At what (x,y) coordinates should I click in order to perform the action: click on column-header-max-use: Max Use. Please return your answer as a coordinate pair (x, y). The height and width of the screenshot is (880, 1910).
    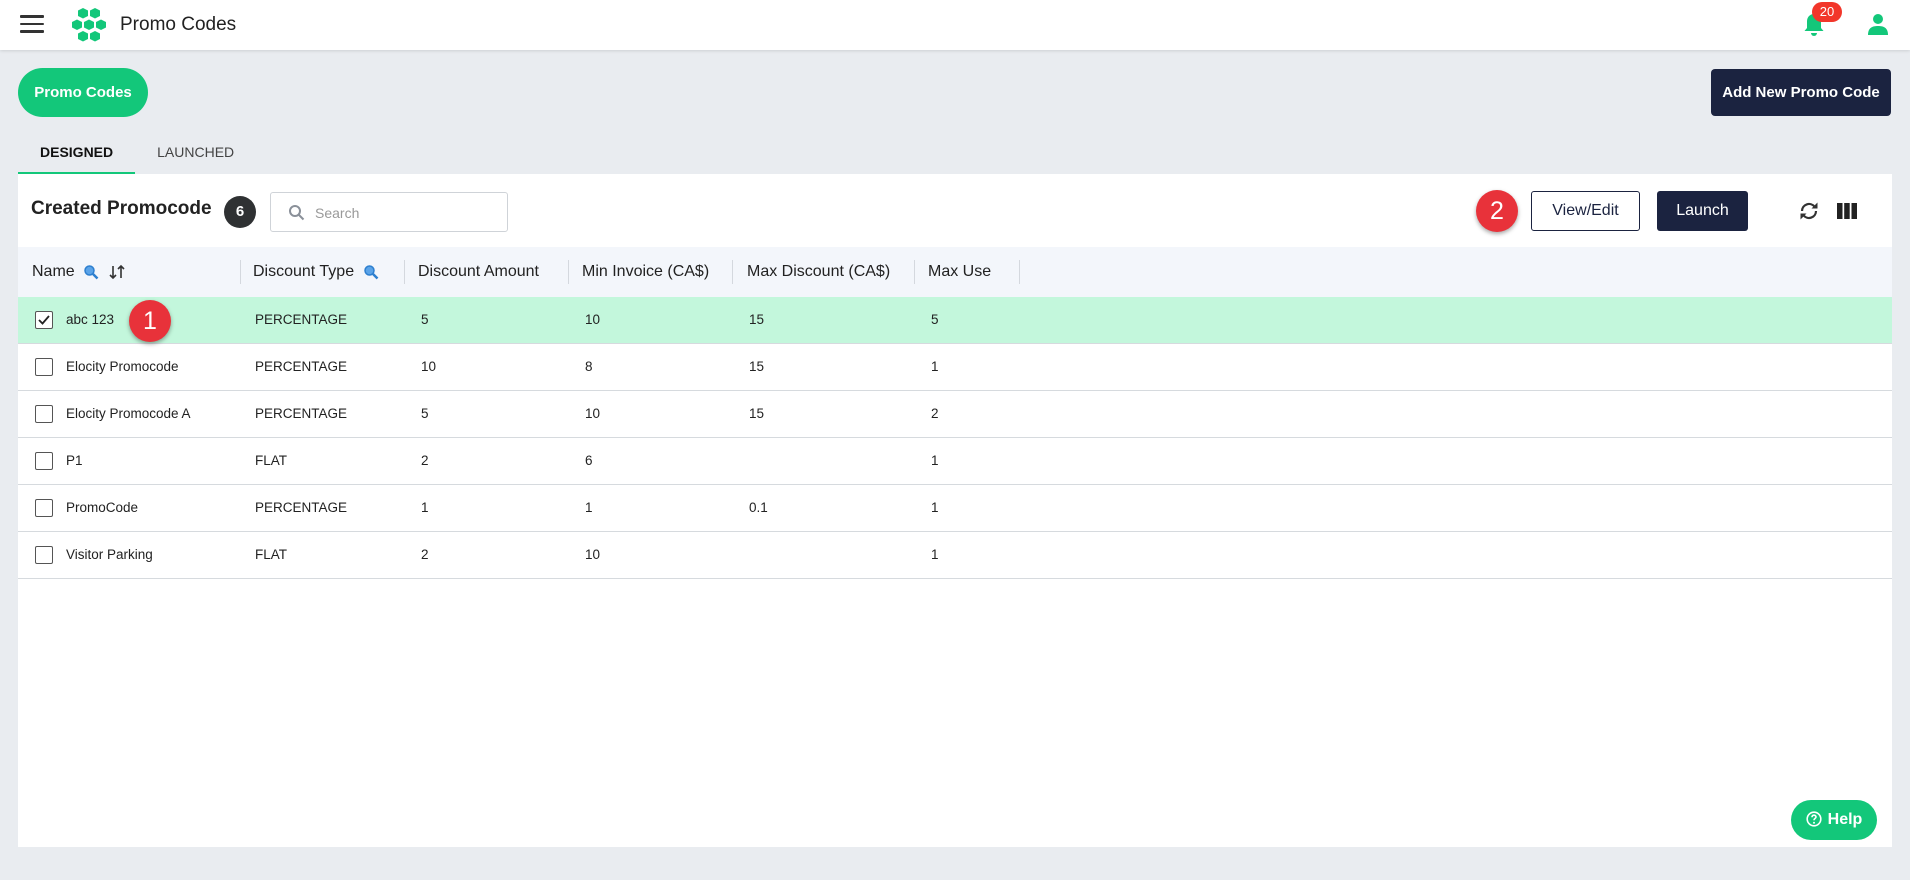
    Looking at the image, I should click on (959, 272).